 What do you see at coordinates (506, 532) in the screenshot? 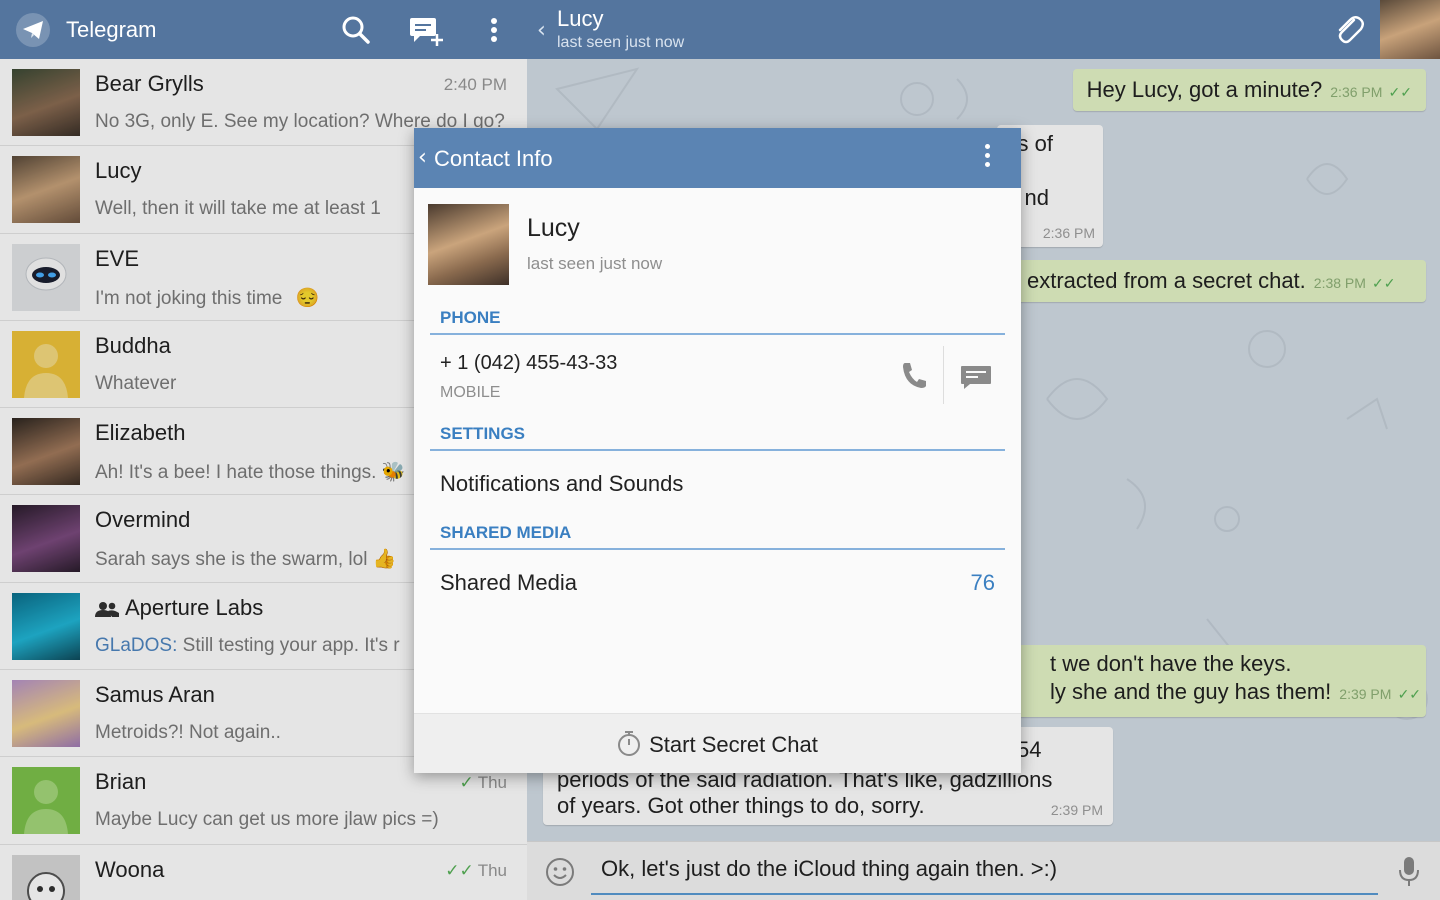
I see `section-header-shared-media: SHARED MEDIA` at bounding box center [506, 532].